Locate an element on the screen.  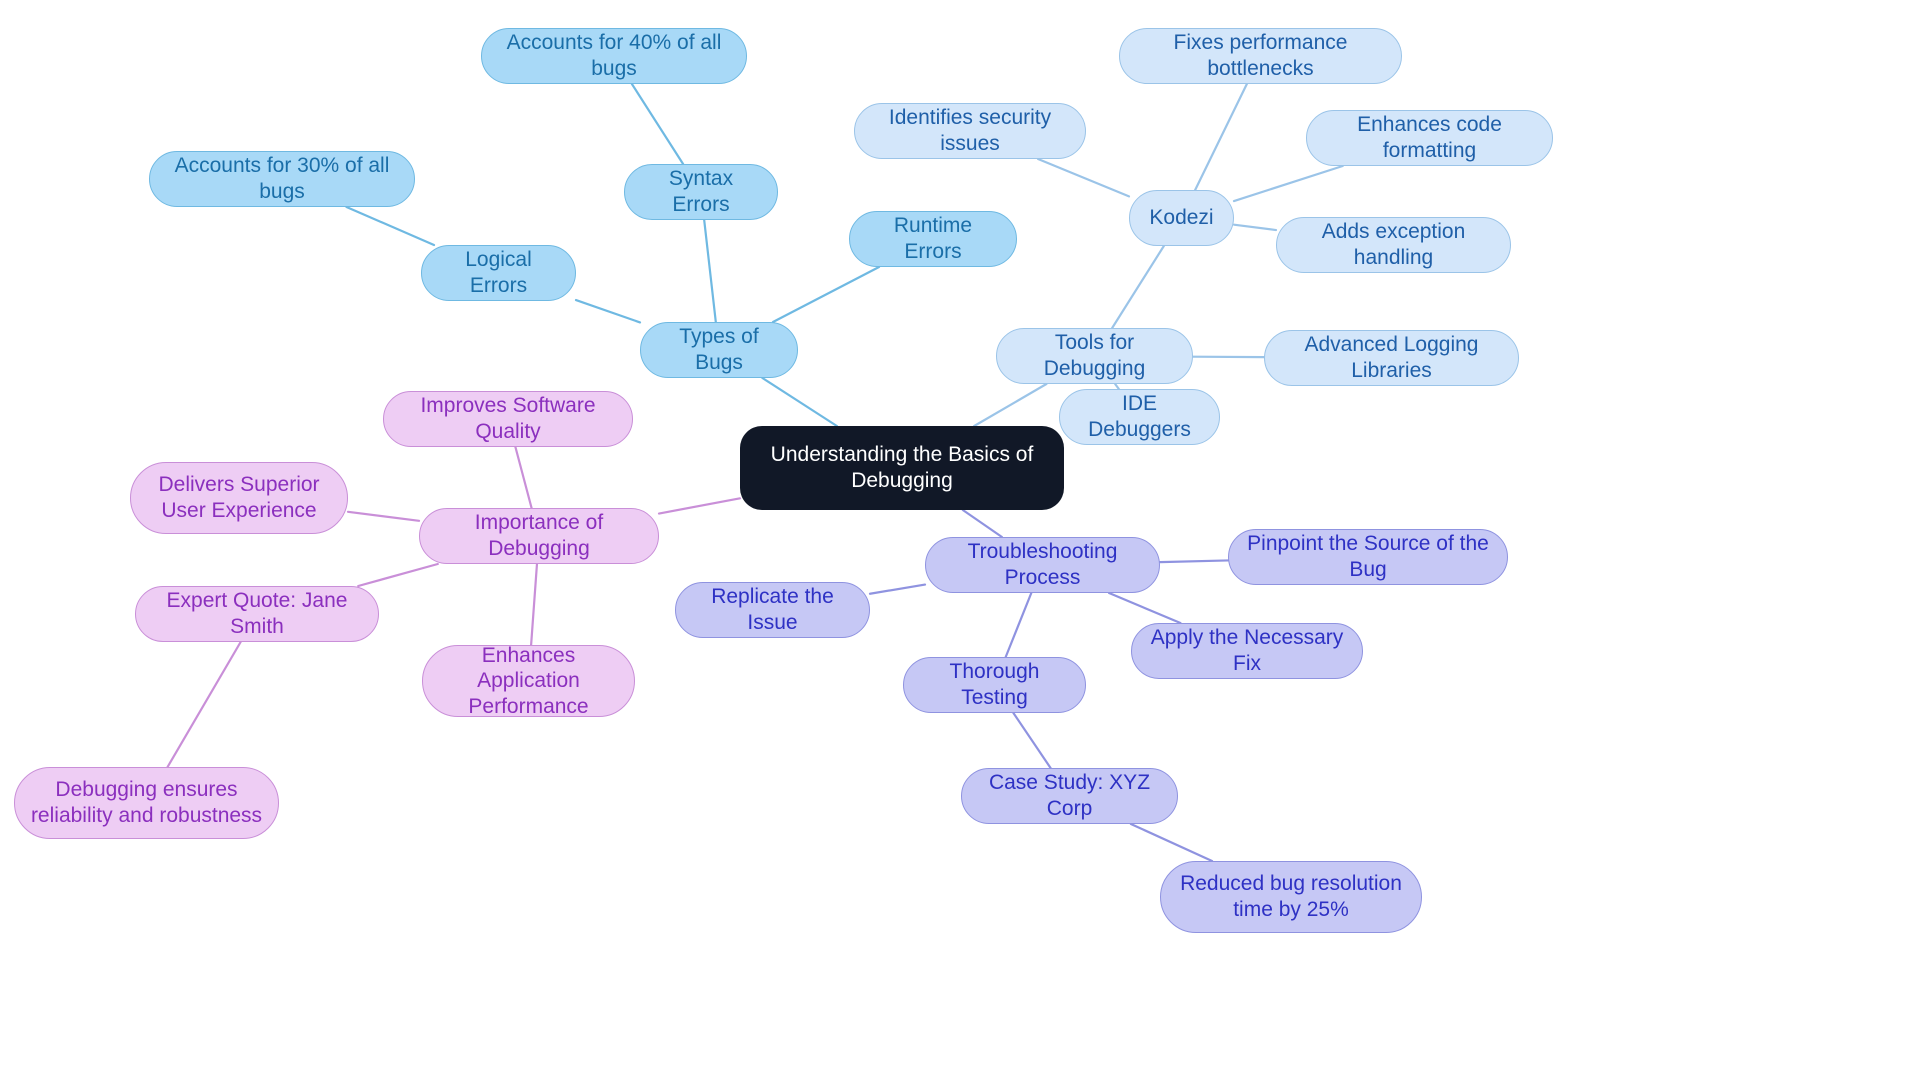
mindmap-node-label: Enhances Application Performance is located at coordinates (528, 680).